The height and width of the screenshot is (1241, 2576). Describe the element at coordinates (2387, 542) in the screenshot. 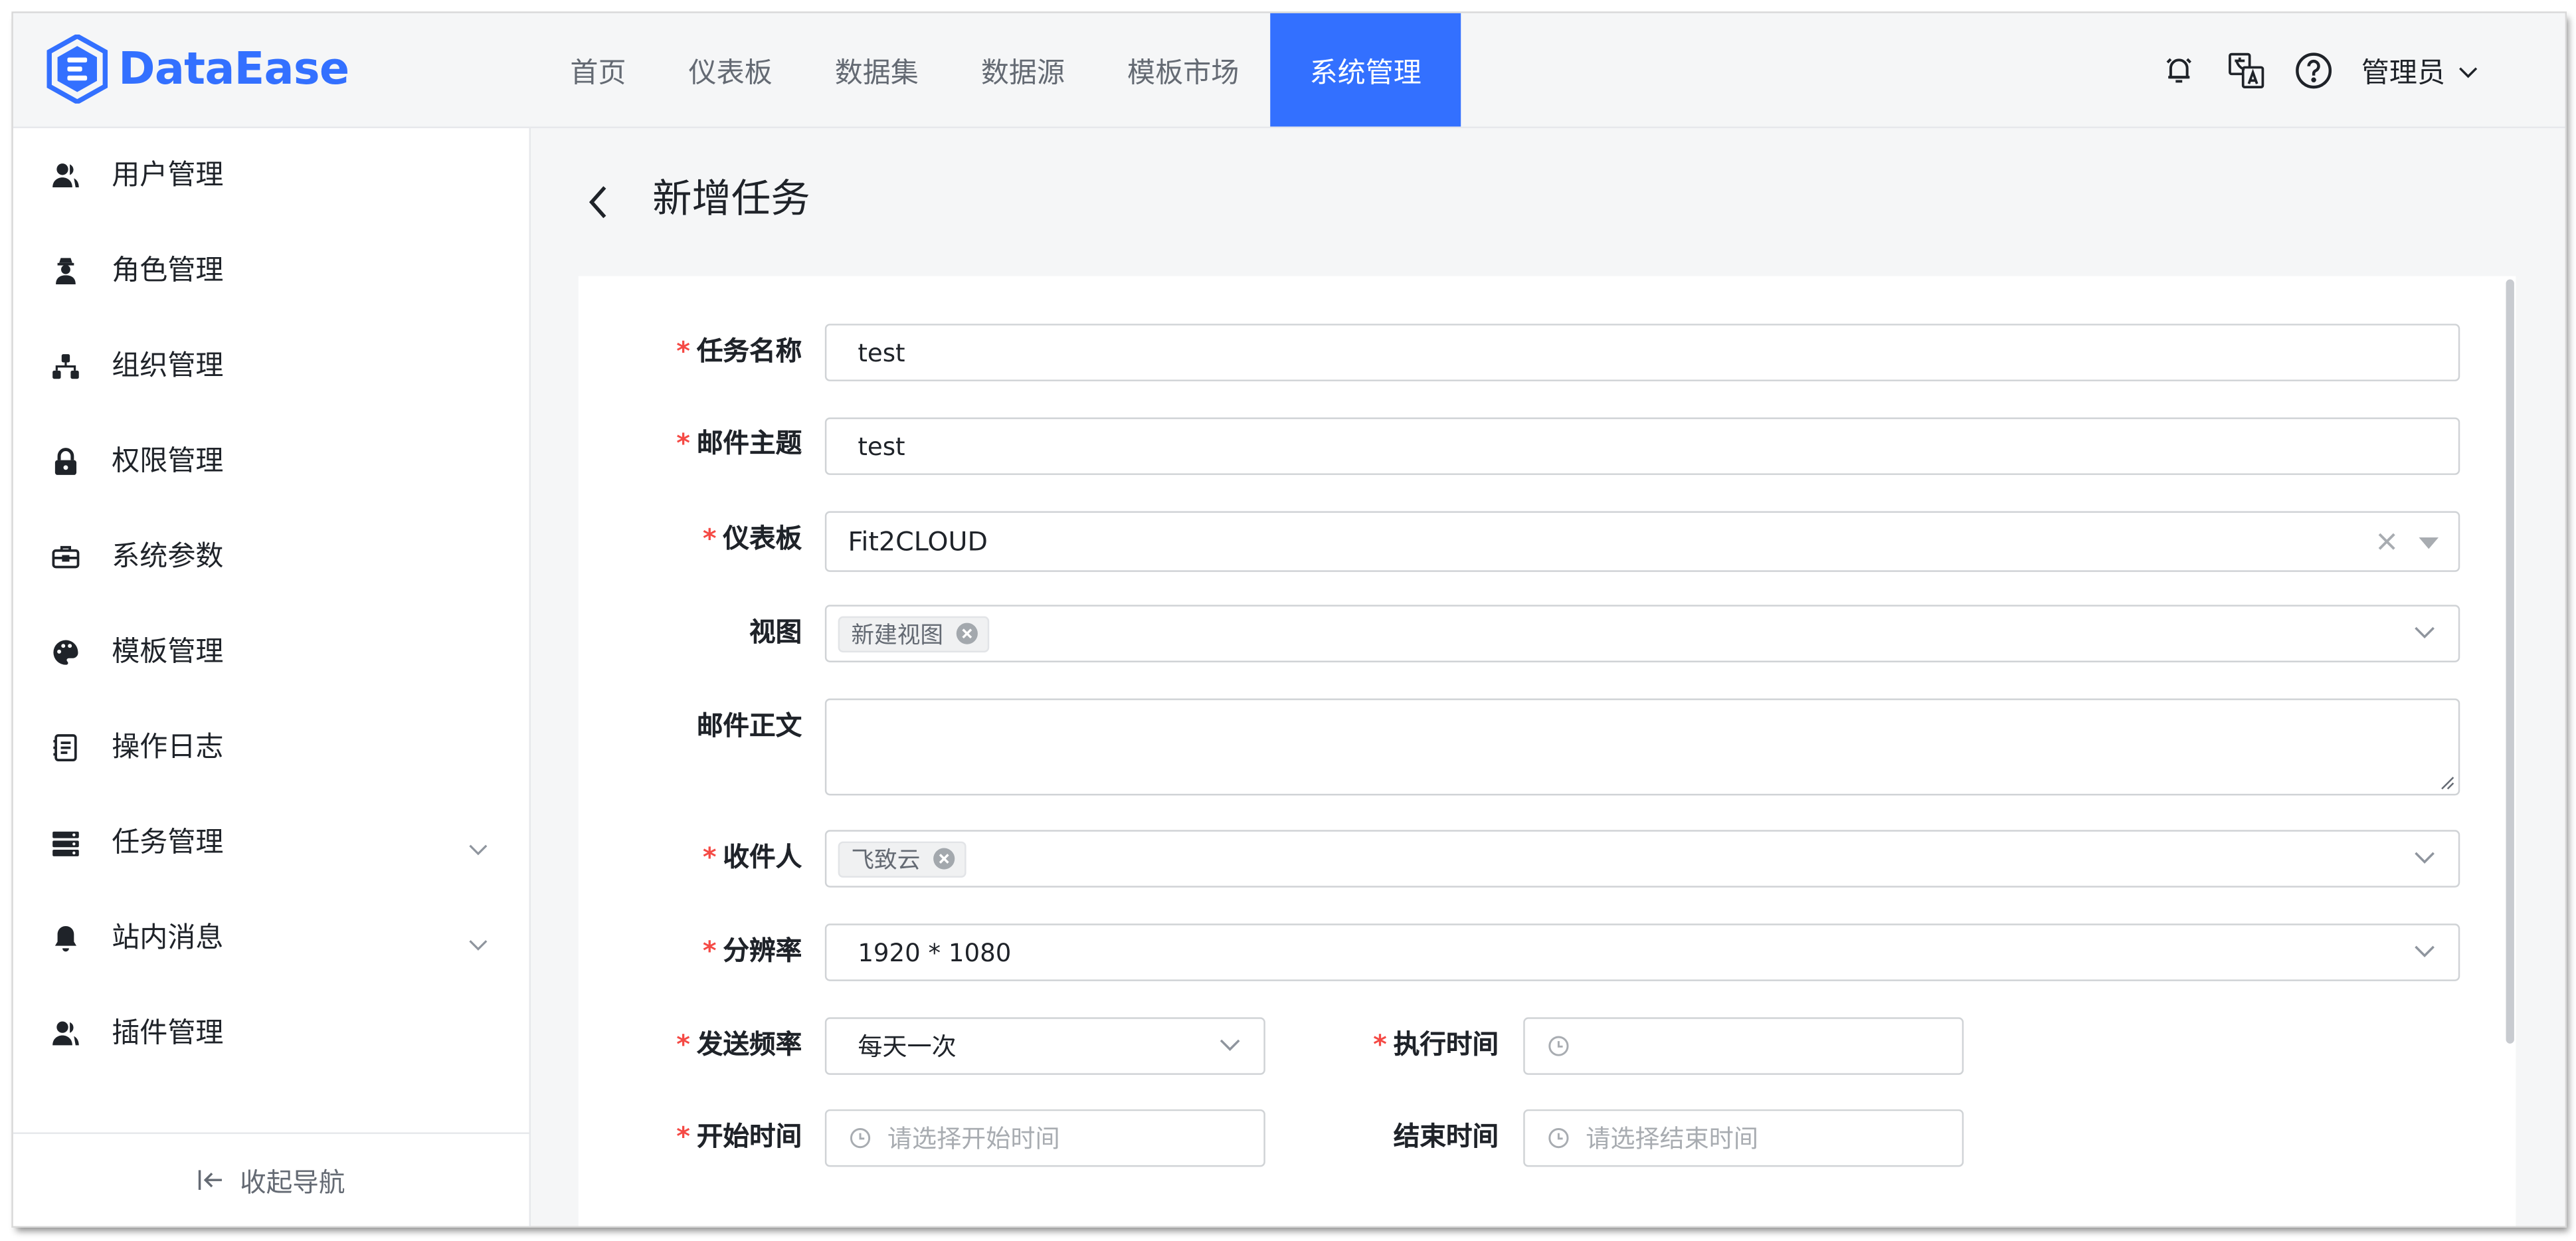

I see `clear-icon` at that location.